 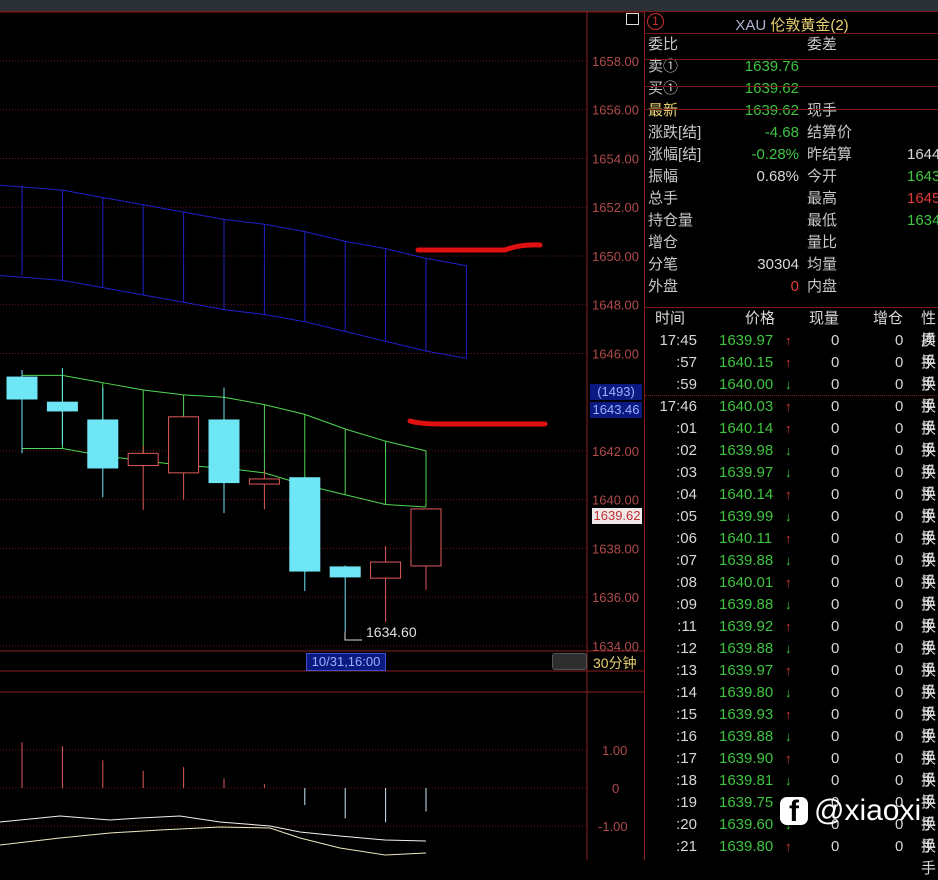 What do you see at coordinates (663, 242) in the screenshot?
I see `quote-label: 增仓` at bounding box center [663, 242].